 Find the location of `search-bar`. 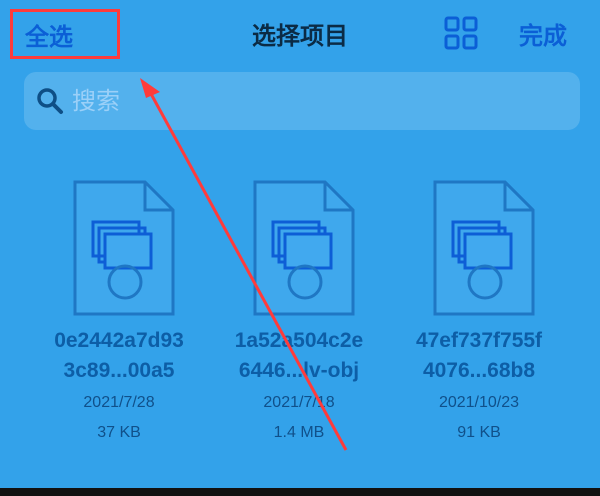

search-bar is located at coordinates (302, 101).